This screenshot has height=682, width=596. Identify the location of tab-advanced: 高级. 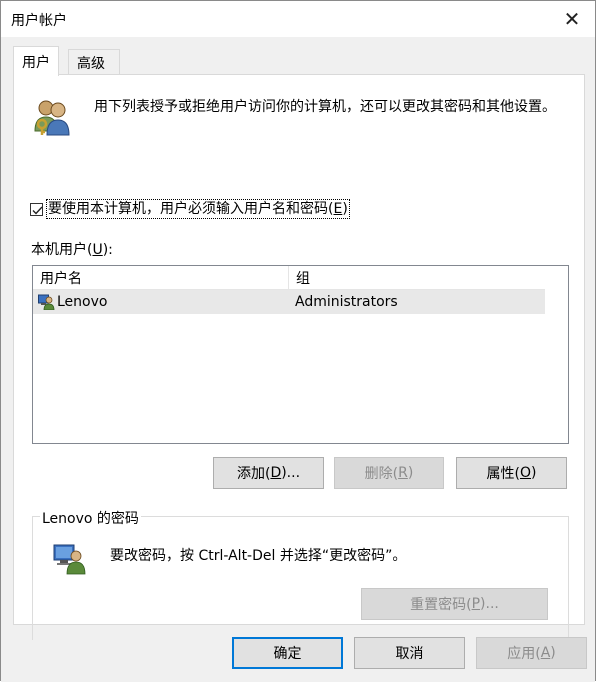
(94, 62).